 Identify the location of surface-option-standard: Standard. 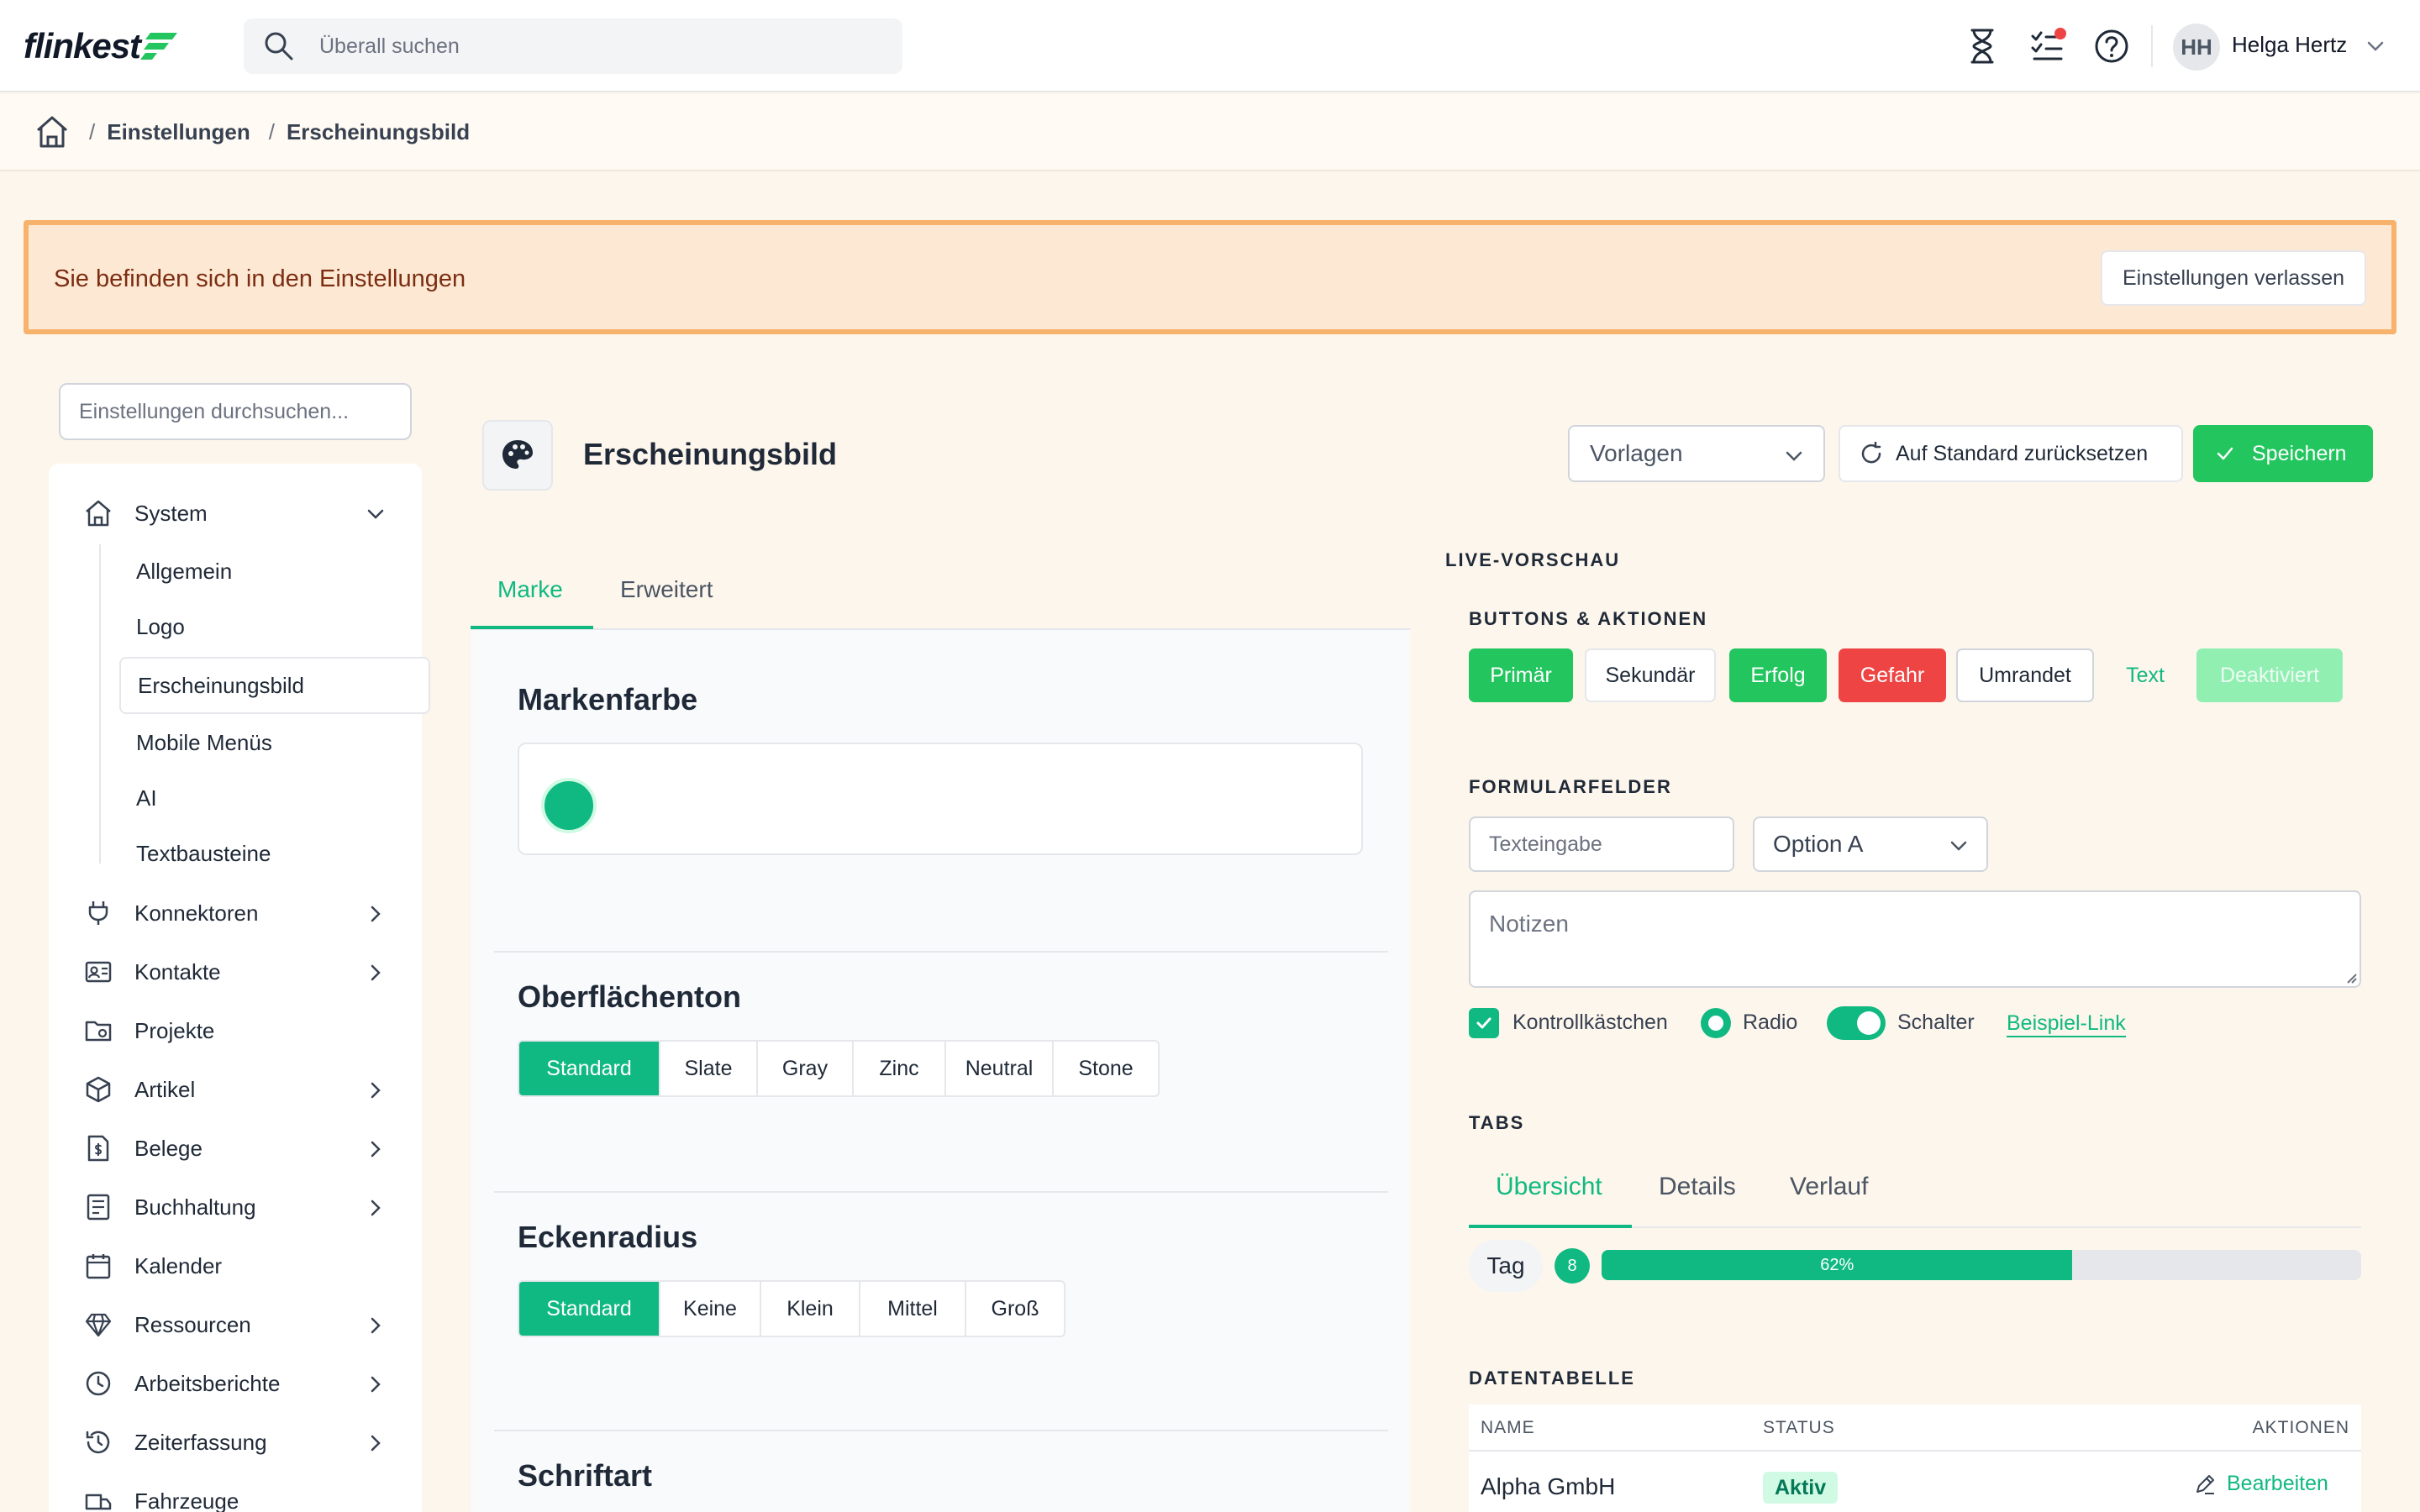
(589, 1068).